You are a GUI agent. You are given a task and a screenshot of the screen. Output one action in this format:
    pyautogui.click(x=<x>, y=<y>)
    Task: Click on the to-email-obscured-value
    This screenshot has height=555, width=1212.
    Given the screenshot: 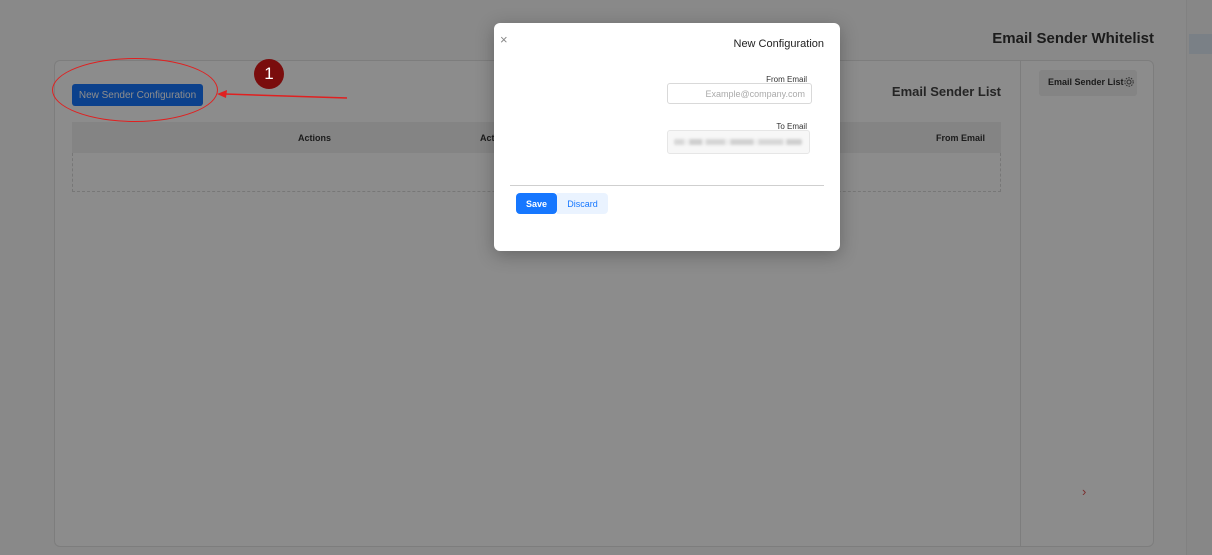 What is the action you would take?
    pyautogui.click(x=738, y=142)
    